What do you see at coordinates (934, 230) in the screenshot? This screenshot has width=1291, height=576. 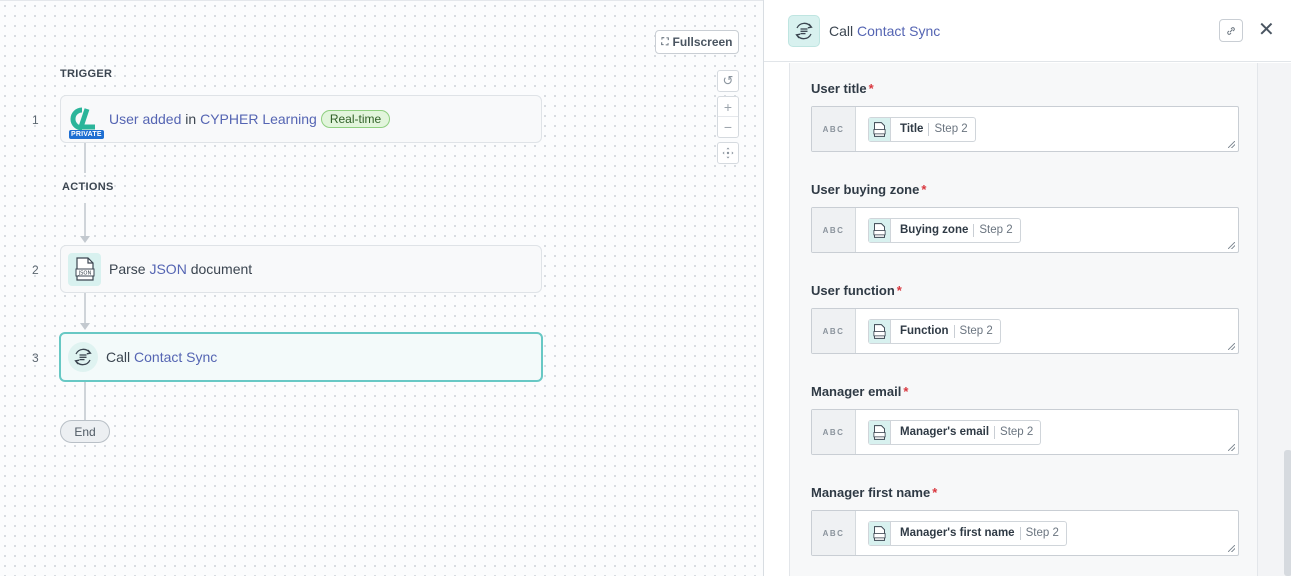 I see `datapill-name: Buying zone` at bounding box center [934, 230].